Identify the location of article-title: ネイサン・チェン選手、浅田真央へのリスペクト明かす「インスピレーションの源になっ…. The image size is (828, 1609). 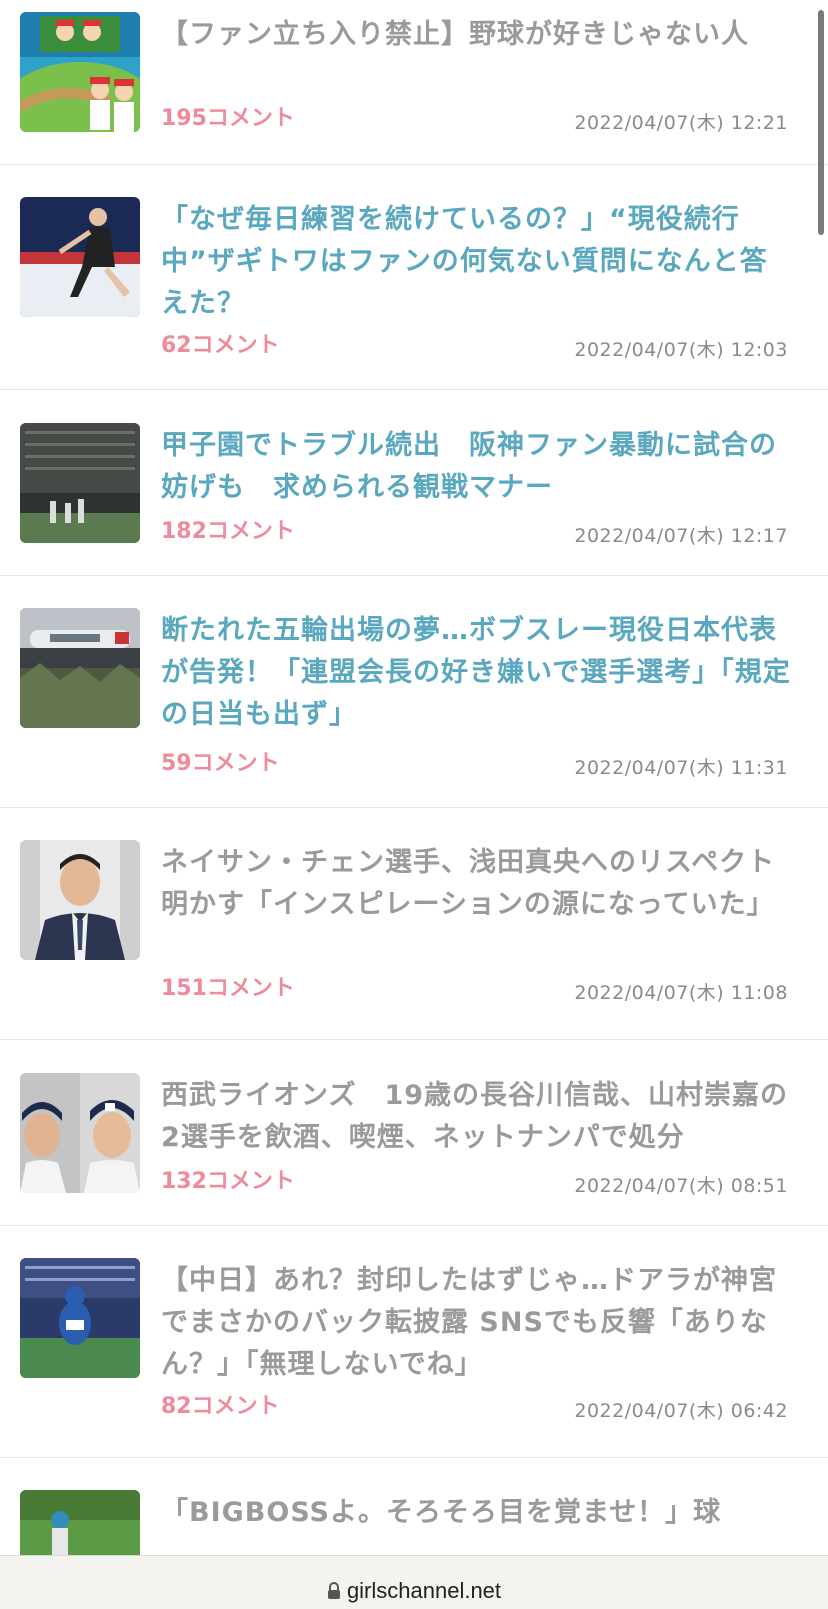
(476, 884).